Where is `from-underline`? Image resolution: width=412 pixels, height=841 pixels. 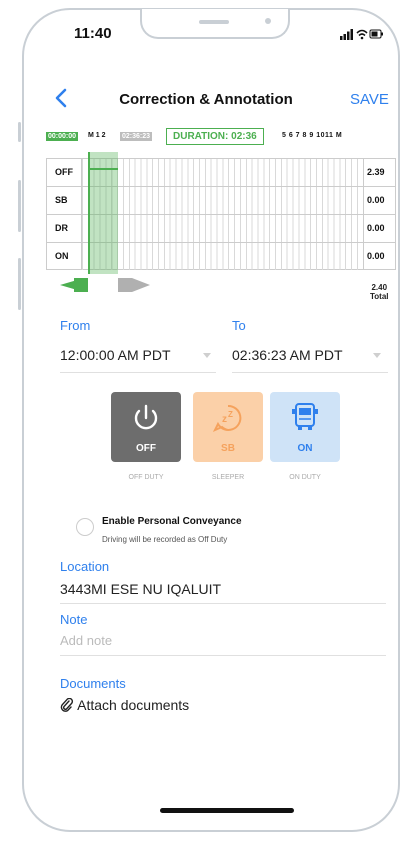 from-underline is located at coordinates (138, 372).